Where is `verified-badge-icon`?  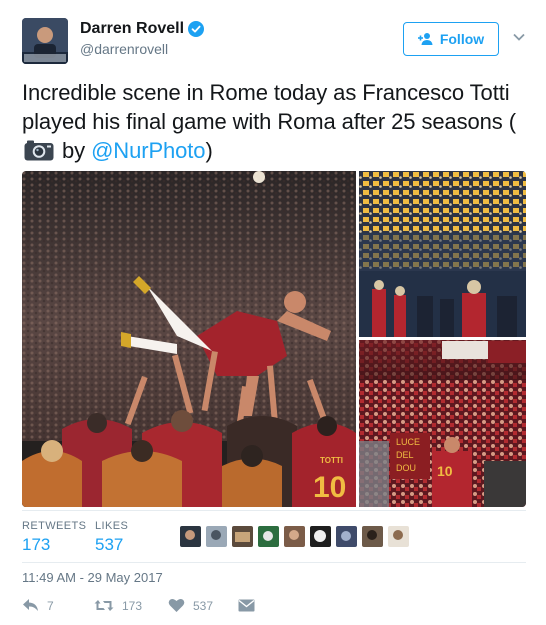
verified-badge-icon is located at coordinates (196, 29).